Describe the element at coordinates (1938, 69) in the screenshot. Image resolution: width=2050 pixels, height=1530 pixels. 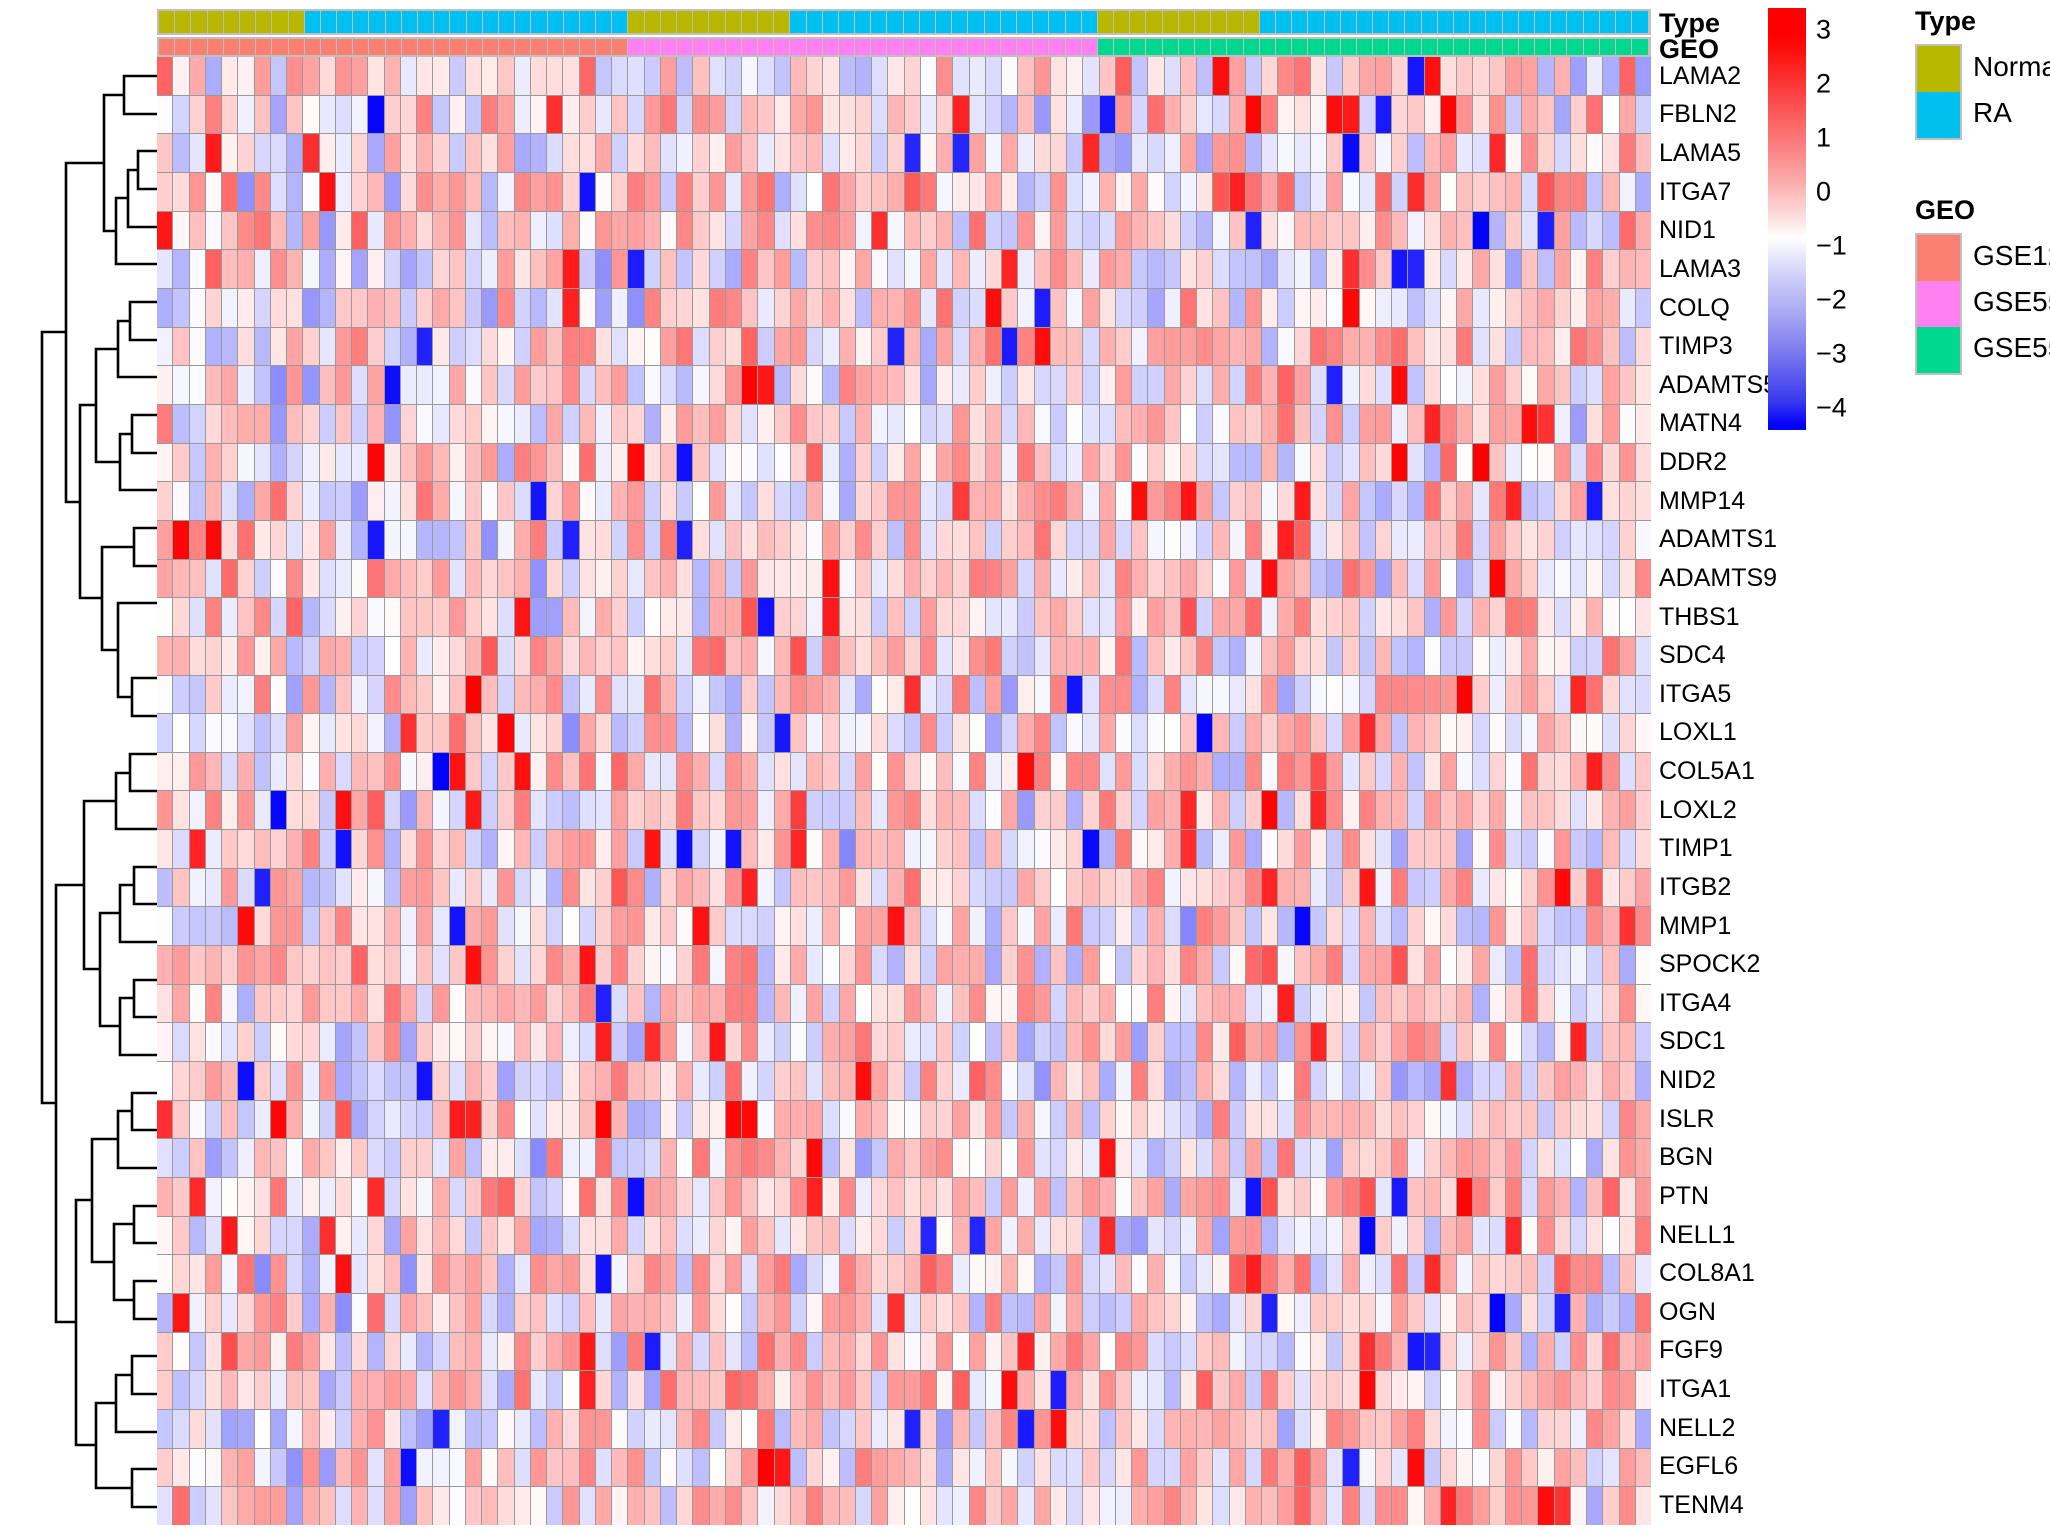
I see `legend-swatch` at that location.